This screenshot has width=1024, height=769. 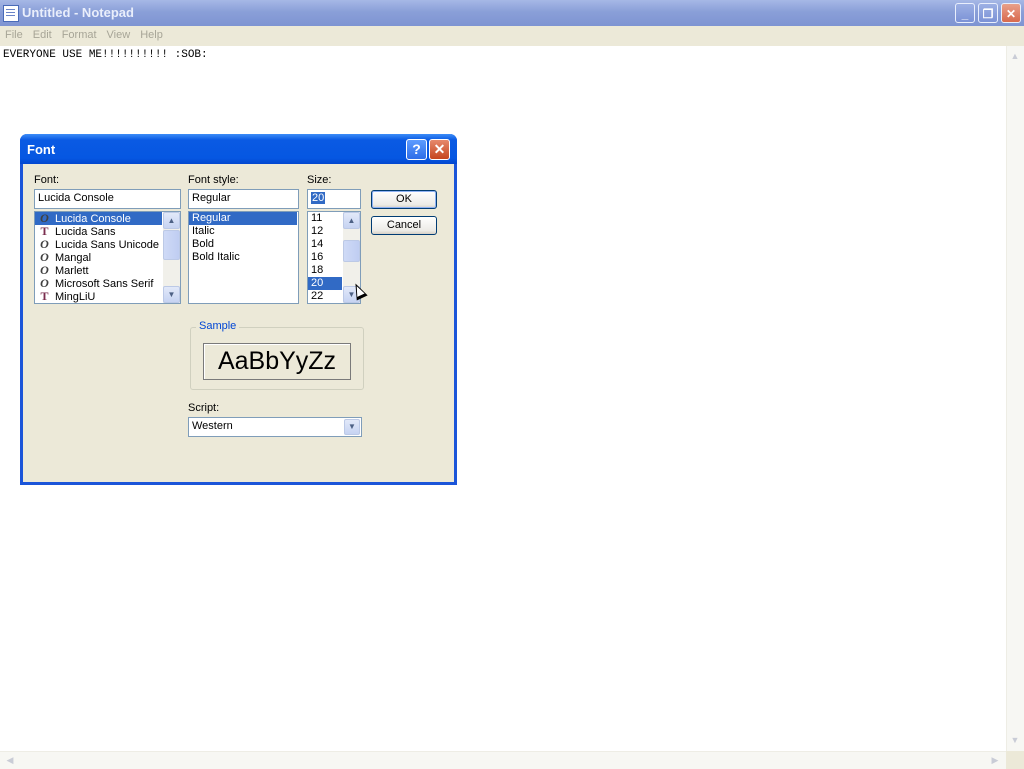 What do you see at coordinates (44, 296) in the screenshot?
I see `truetype-icon: T` at bounding box center [44, 296].